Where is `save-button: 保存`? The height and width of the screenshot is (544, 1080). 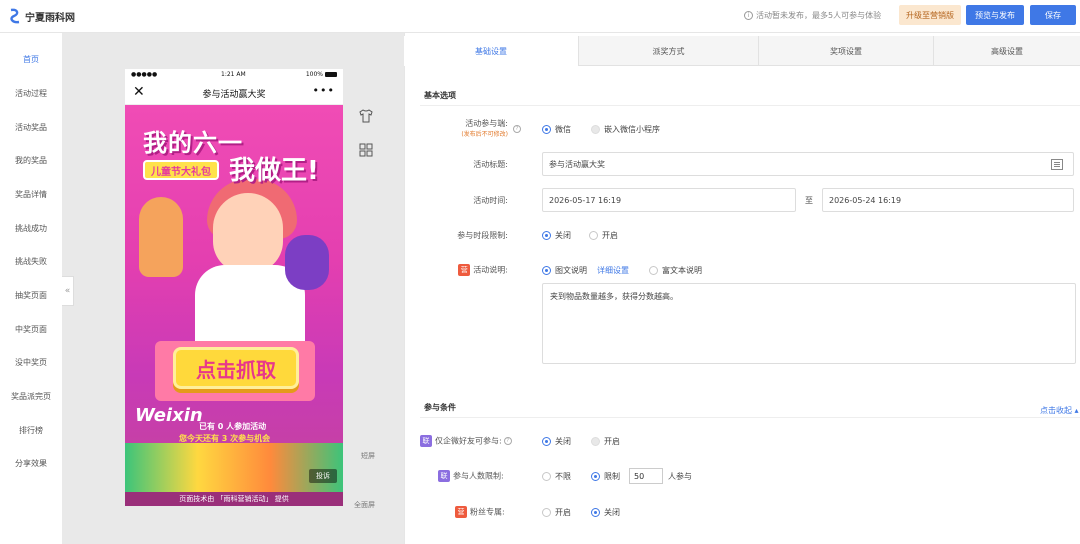
save-button: 保存 is located at coordinates (1053, 15).